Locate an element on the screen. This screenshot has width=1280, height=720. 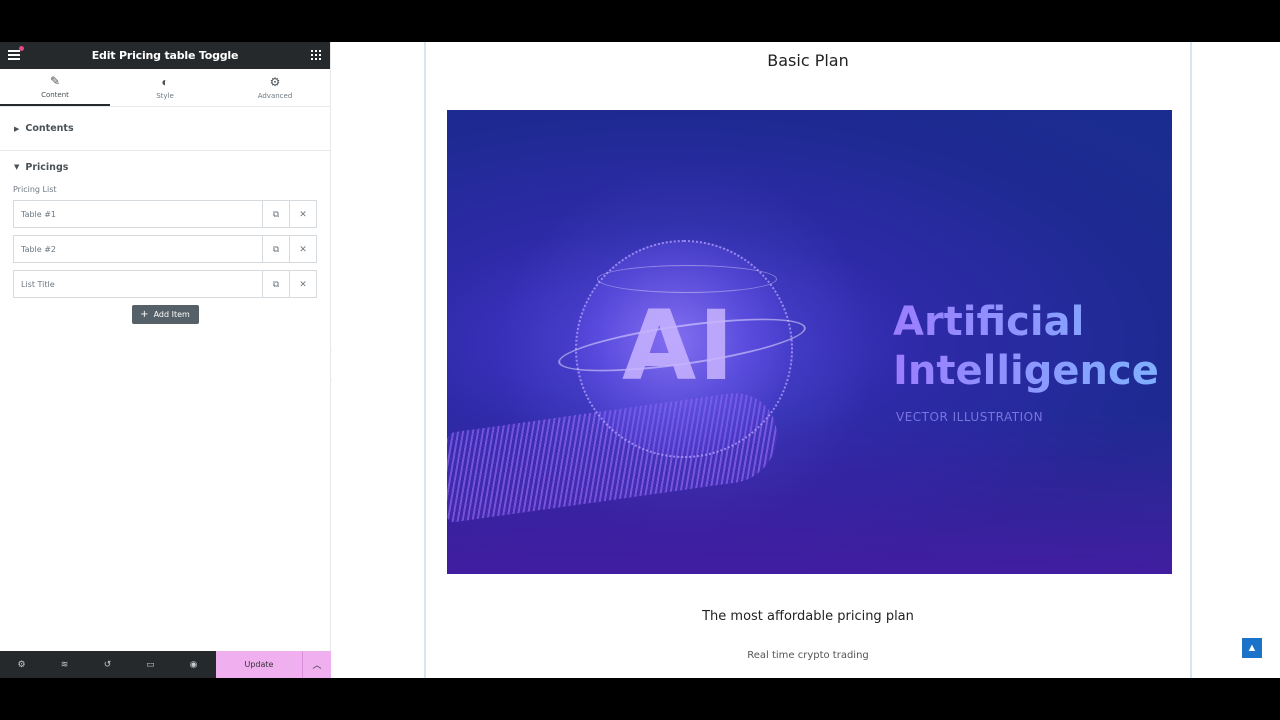
tab-label: Content is located at coordinates (55, 95).